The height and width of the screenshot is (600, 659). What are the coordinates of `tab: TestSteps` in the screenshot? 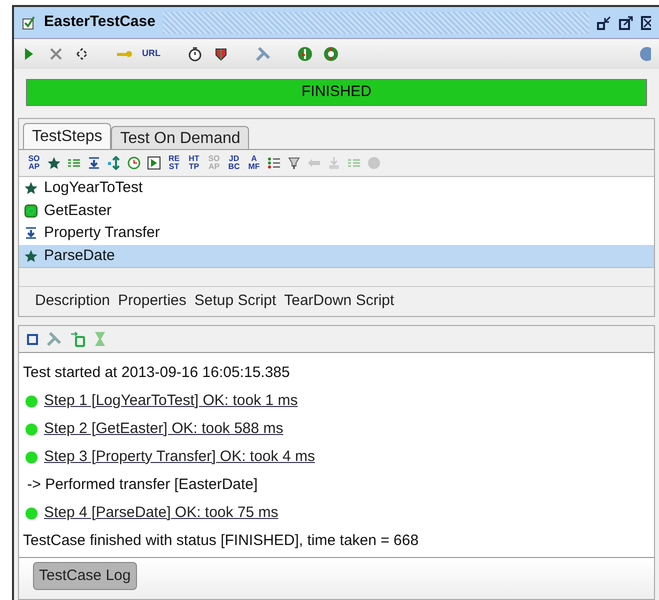 It's located at (67, 136).